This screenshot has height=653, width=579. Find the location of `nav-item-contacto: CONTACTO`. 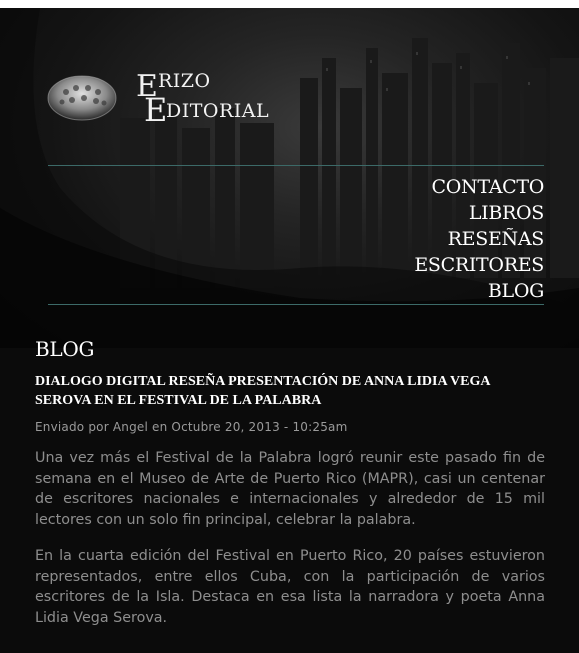

nav-item-contacto: CONTACTO is located at coordinates (479, 187).